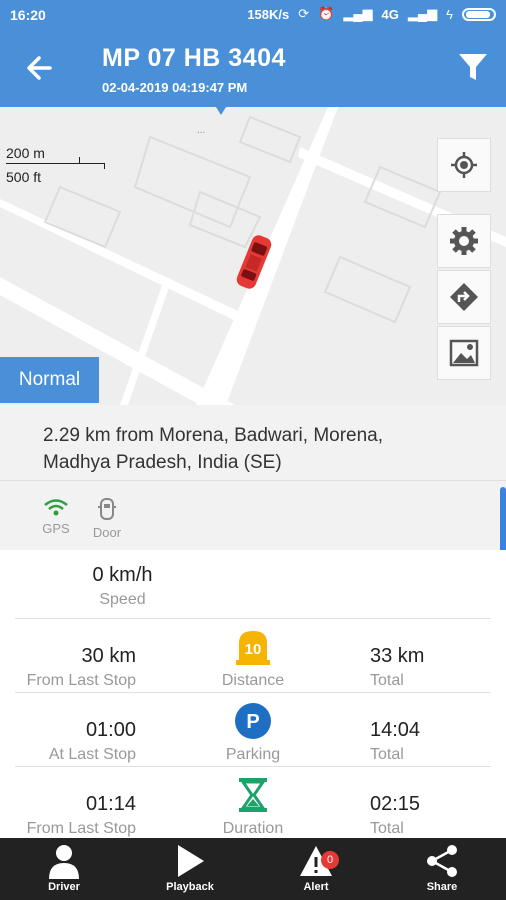  I want to click on distance-total-label: Total, so click(387, 680).